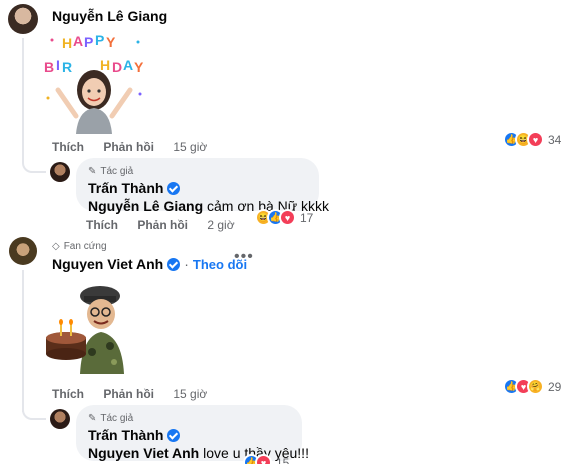  Describe the element at coordinates (67, 67) in the screenshot. I see `svg-text: R` at that location.